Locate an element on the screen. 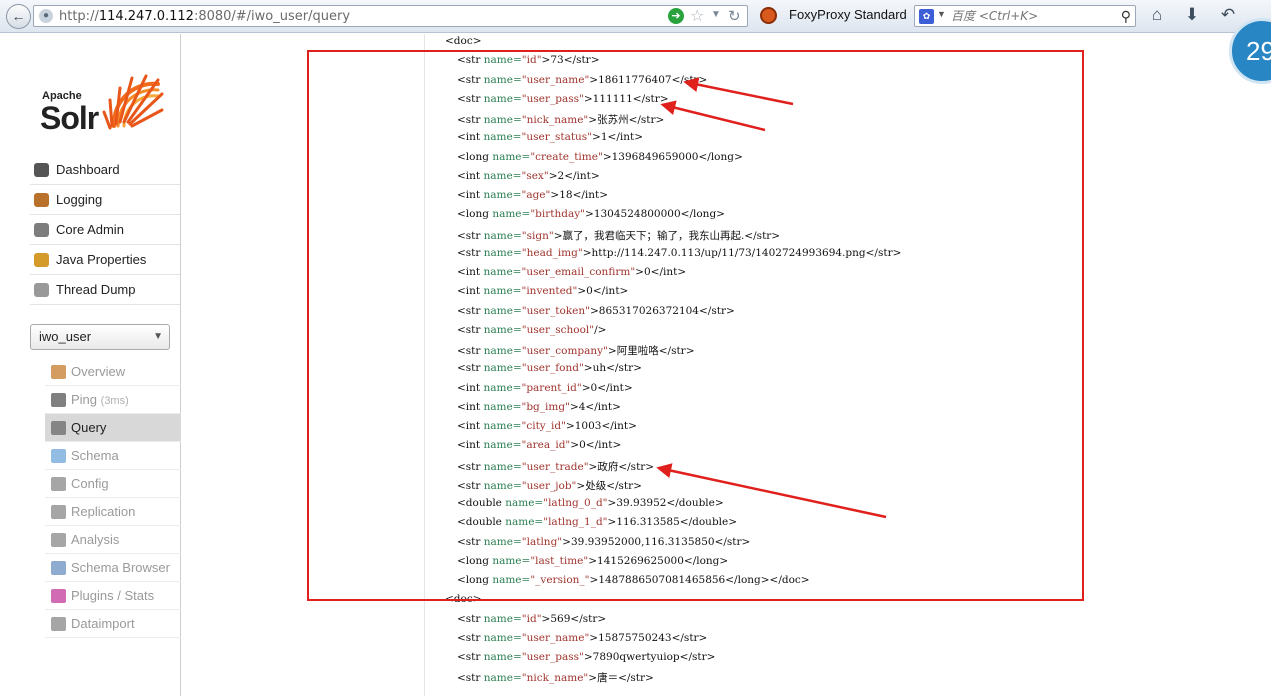 Image resolution: width=1271 pixels, height=696 pixels. nav-item-dashboard: Dashboard is located at coordinates (105, 170).